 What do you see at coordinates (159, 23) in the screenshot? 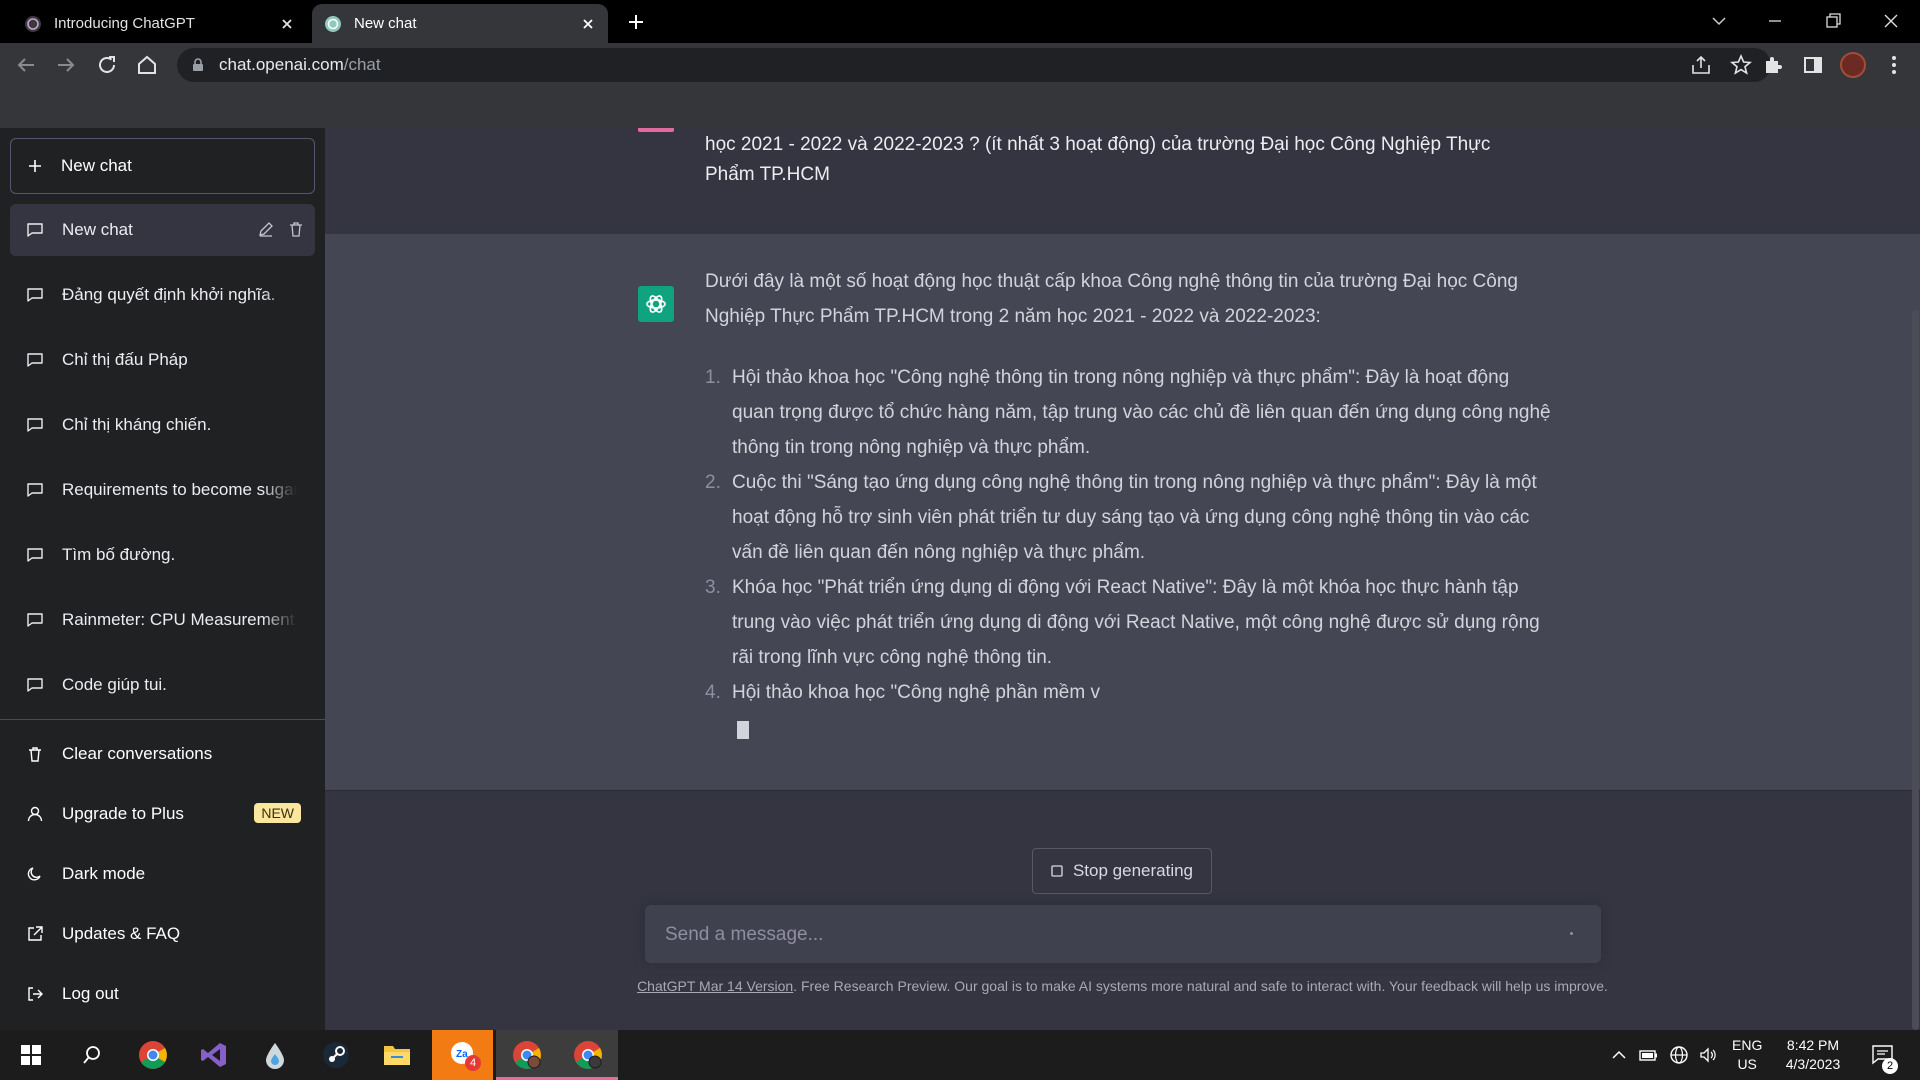
I see `tab-introducing-chatgpt: Introducing ChatGPT` at bounding box center [159, 23].